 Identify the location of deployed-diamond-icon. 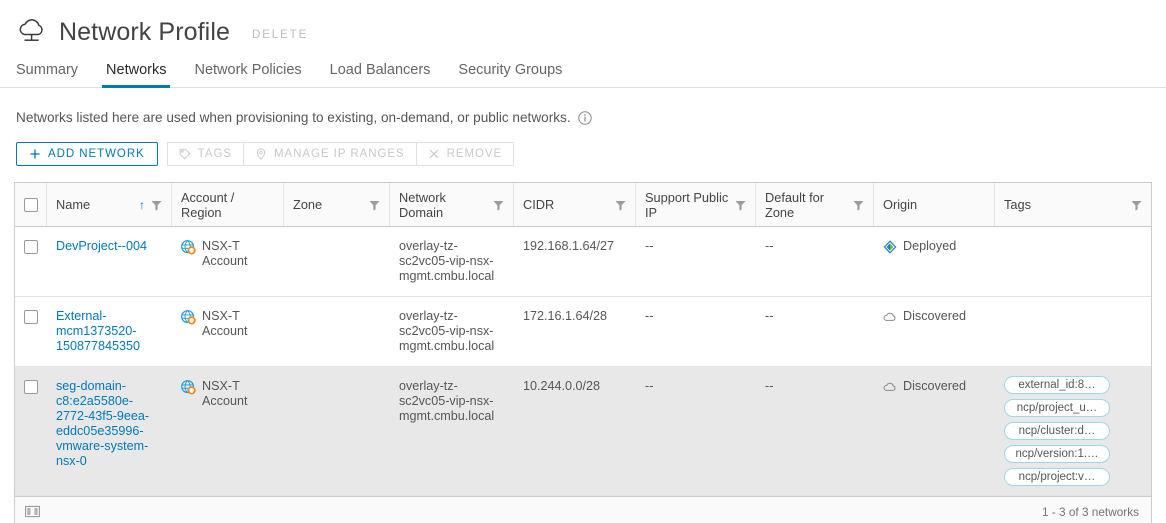
(890, 246).